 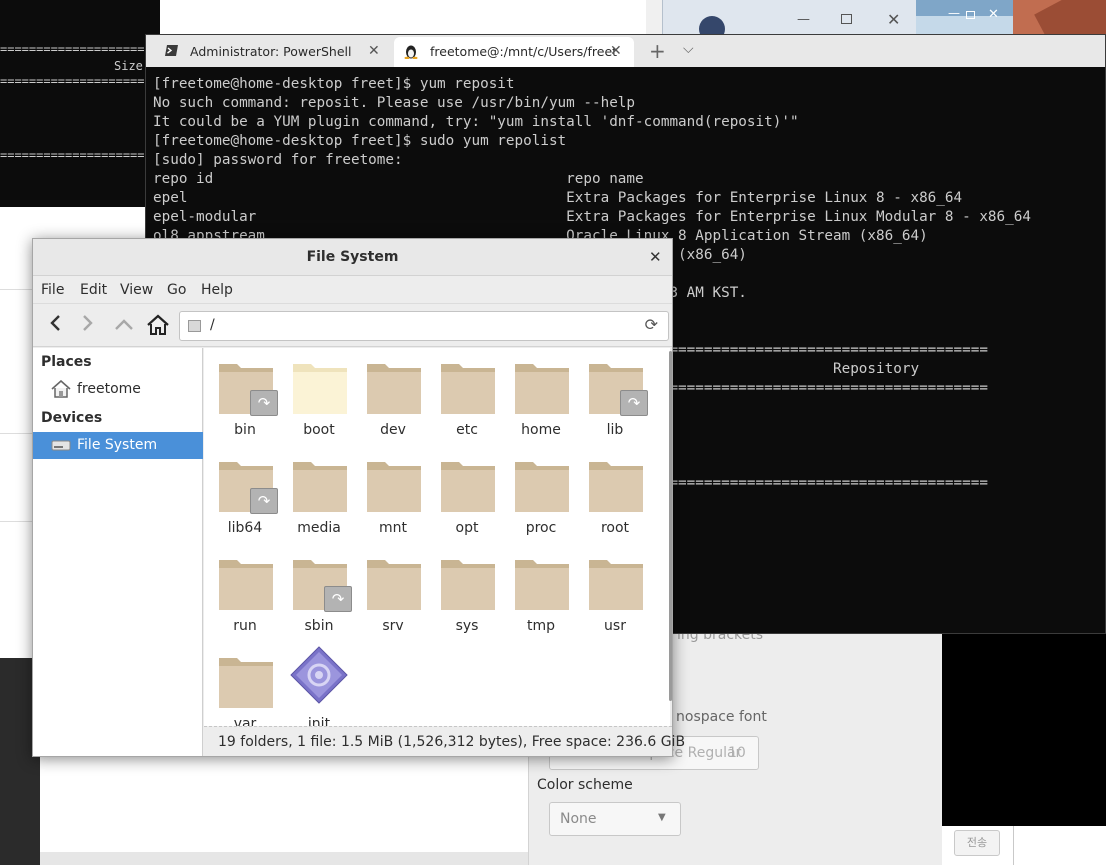 What do you see at coordinates (411, 53) in the screenshot?
I see `linux-penguin-icon` at bounding box center [411, 53].